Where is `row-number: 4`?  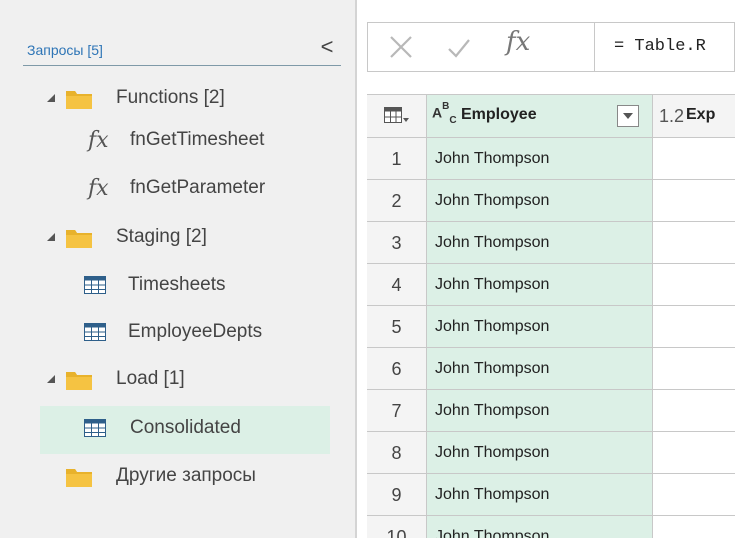 row-number: 4 is located at coordinates (397, 285).